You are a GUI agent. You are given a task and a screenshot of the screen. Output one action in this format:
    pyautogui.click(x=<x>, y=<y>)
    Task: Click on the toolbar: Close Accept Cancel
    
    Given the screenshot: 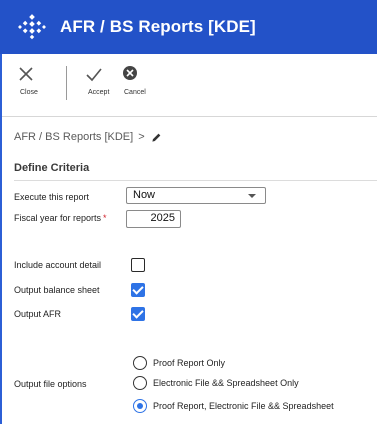 What is the action you would take?
    pyautogui.click(x=189, y=82)
    